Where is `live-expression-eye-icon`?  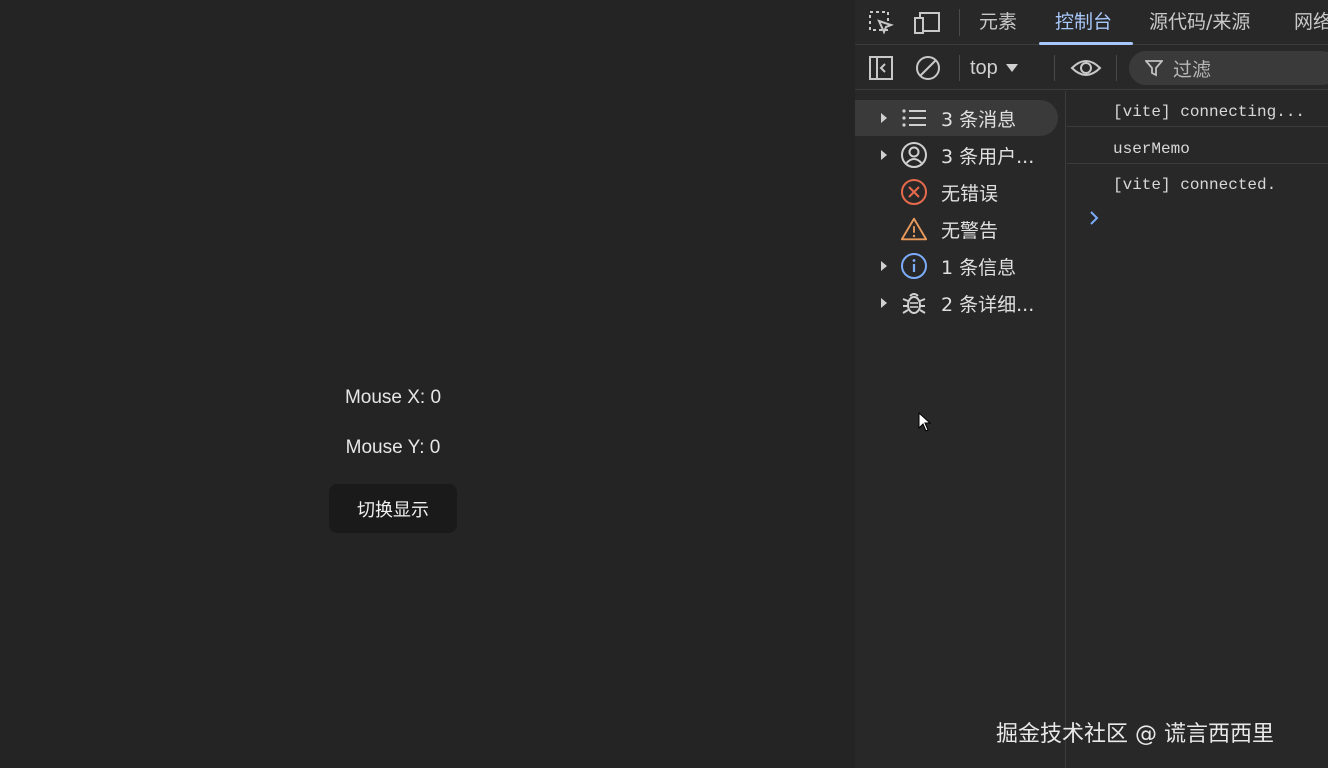 live-expression-eye-icon is located at coordinates (1086, 68).